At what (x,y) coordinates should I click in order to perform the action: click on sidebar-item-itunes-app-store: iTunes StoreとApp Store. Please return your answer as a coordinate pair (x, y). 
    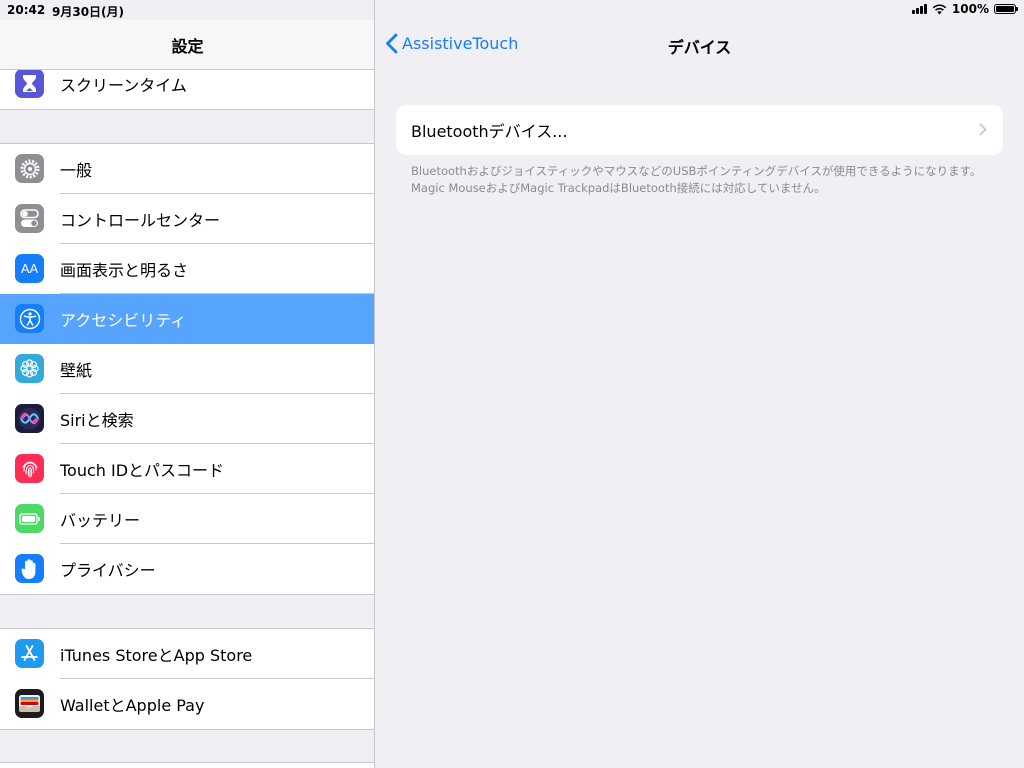
    Looking at the image, I should click on (187, 654).